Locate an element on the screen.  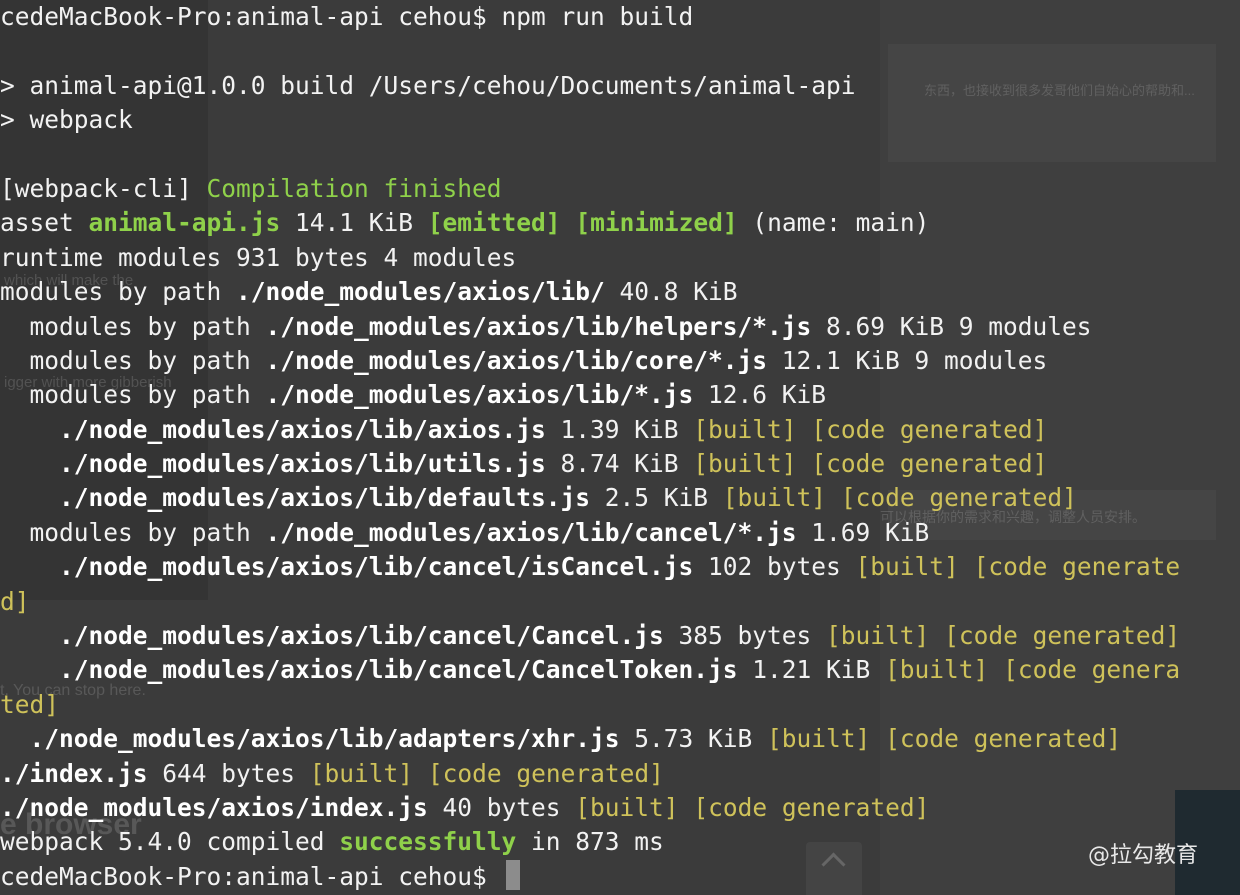
terminal-text-segment: ./node_modules/axios/lib/axios.js is located at coordinates (273, 429).